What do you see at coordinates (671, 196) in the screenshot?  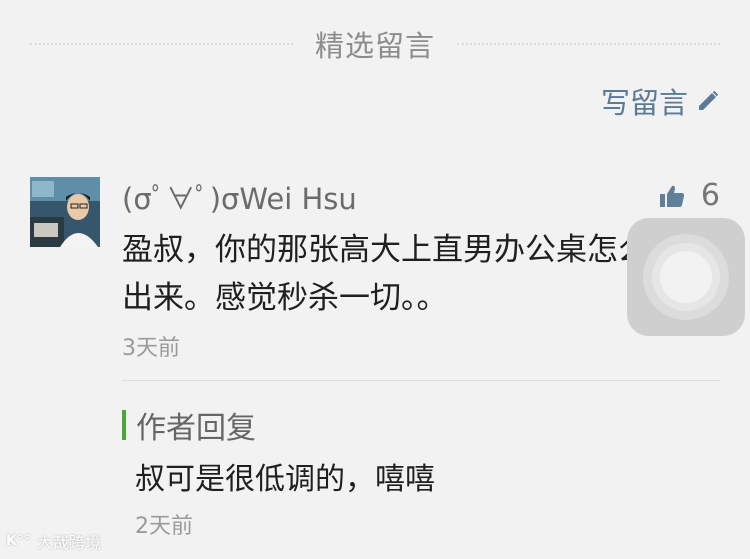 I see `thumbs-up-icon` at bounding box center [671, 196].